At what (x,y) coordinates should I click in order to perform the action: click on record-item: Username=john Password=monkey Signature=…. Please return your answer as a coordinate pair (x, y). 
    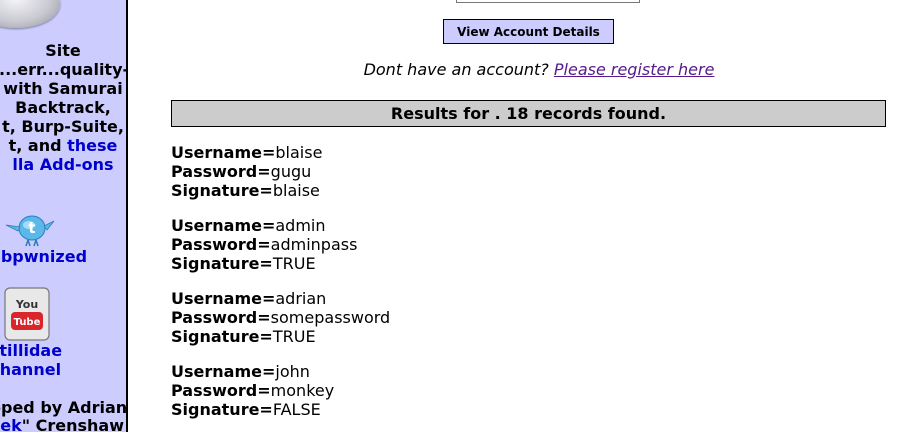
    Looking at the image, I should click on (280, 390).